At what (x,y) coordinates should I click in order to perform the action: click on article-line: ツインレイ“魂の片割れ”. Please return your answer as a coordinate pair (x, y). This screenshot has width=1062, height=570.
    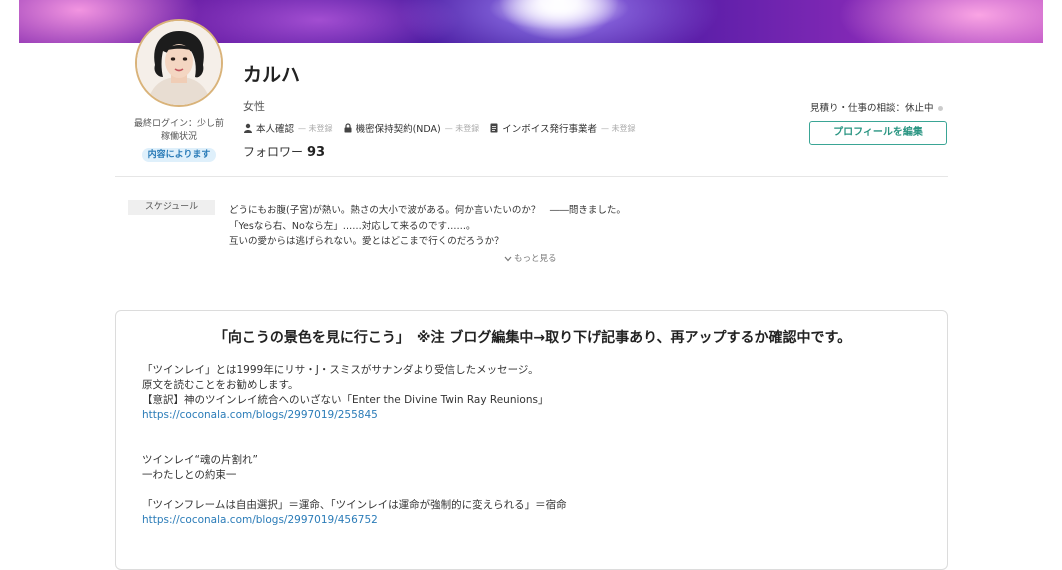
    Looking at the image, I should click on (200, 460).